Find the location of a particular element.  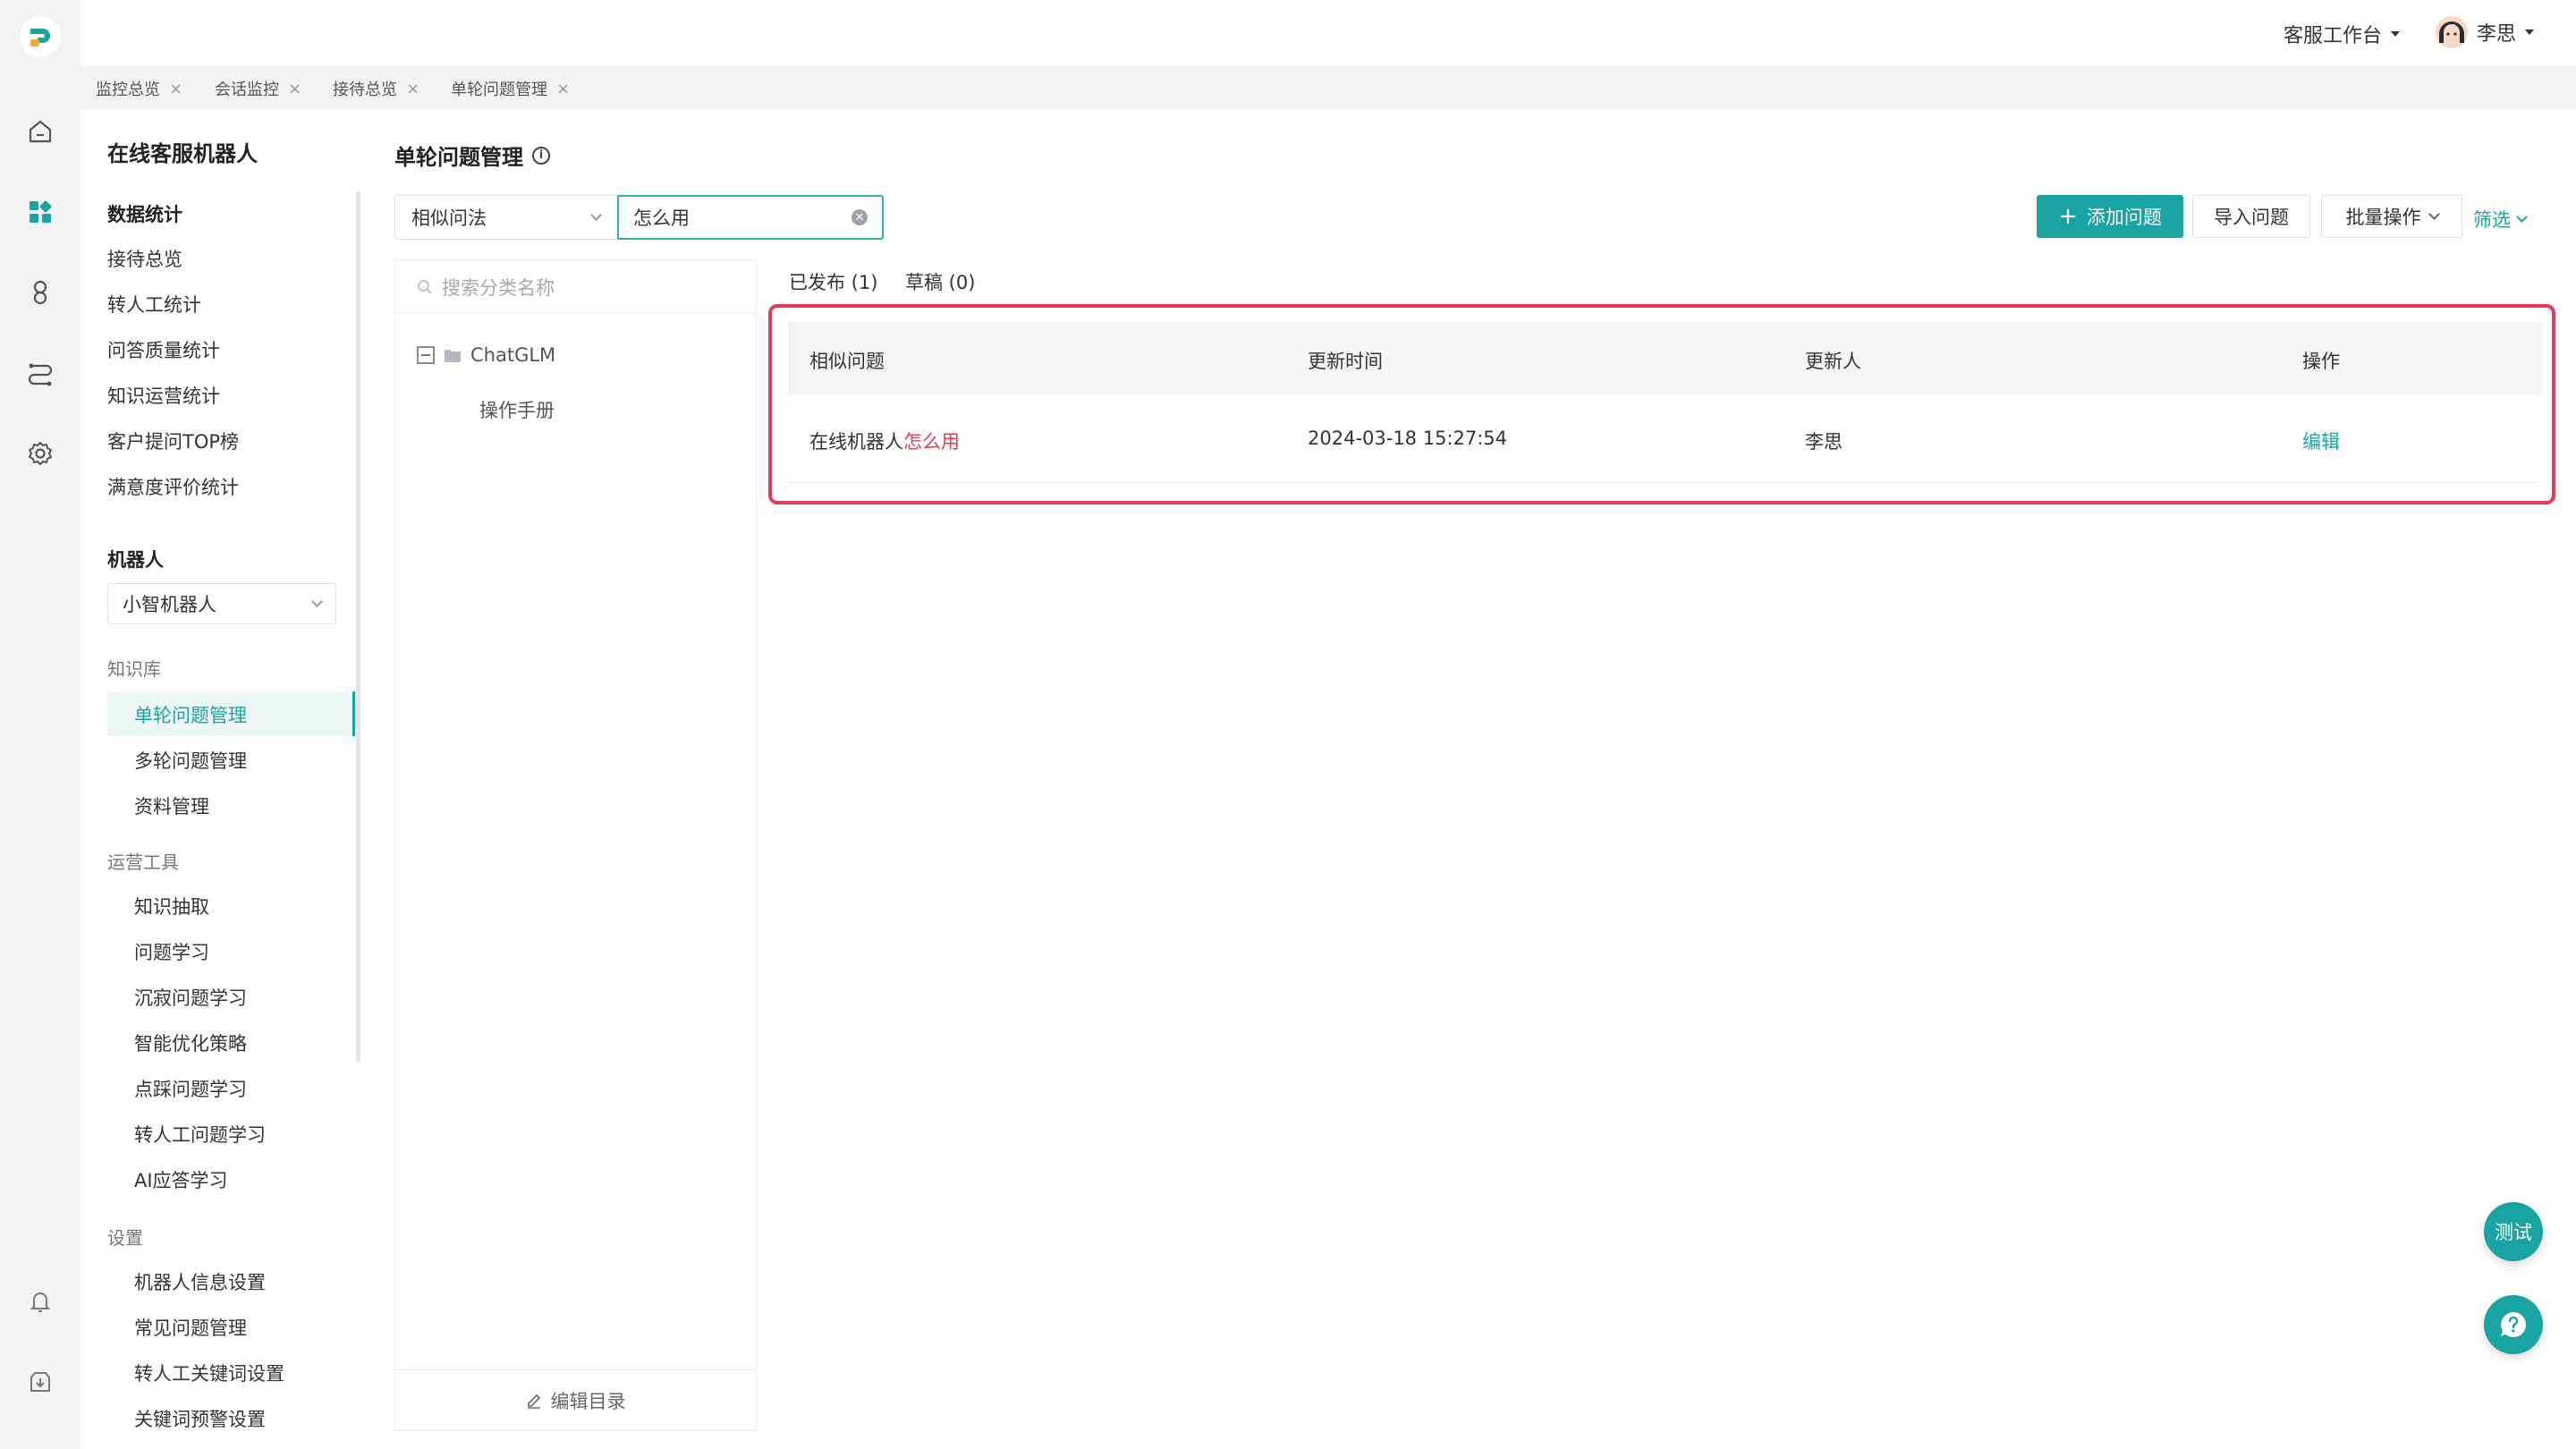

filter-link-label: 筛选 is located at coordinates (2492, 220).